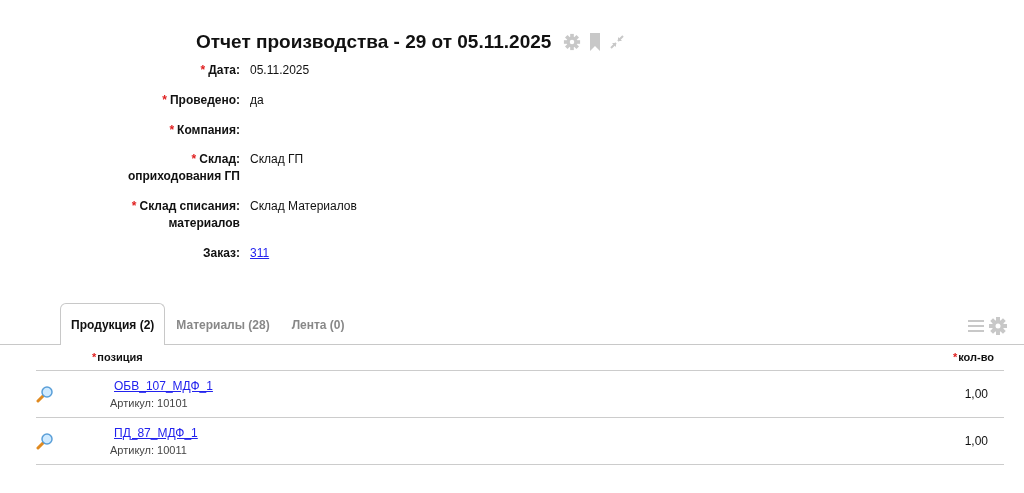 The height and width of the screenshot is (493, 1024). Describe the element at coordinates (280, 70) in the screenshot. I see `field-value: 05.11.2025` at that location.